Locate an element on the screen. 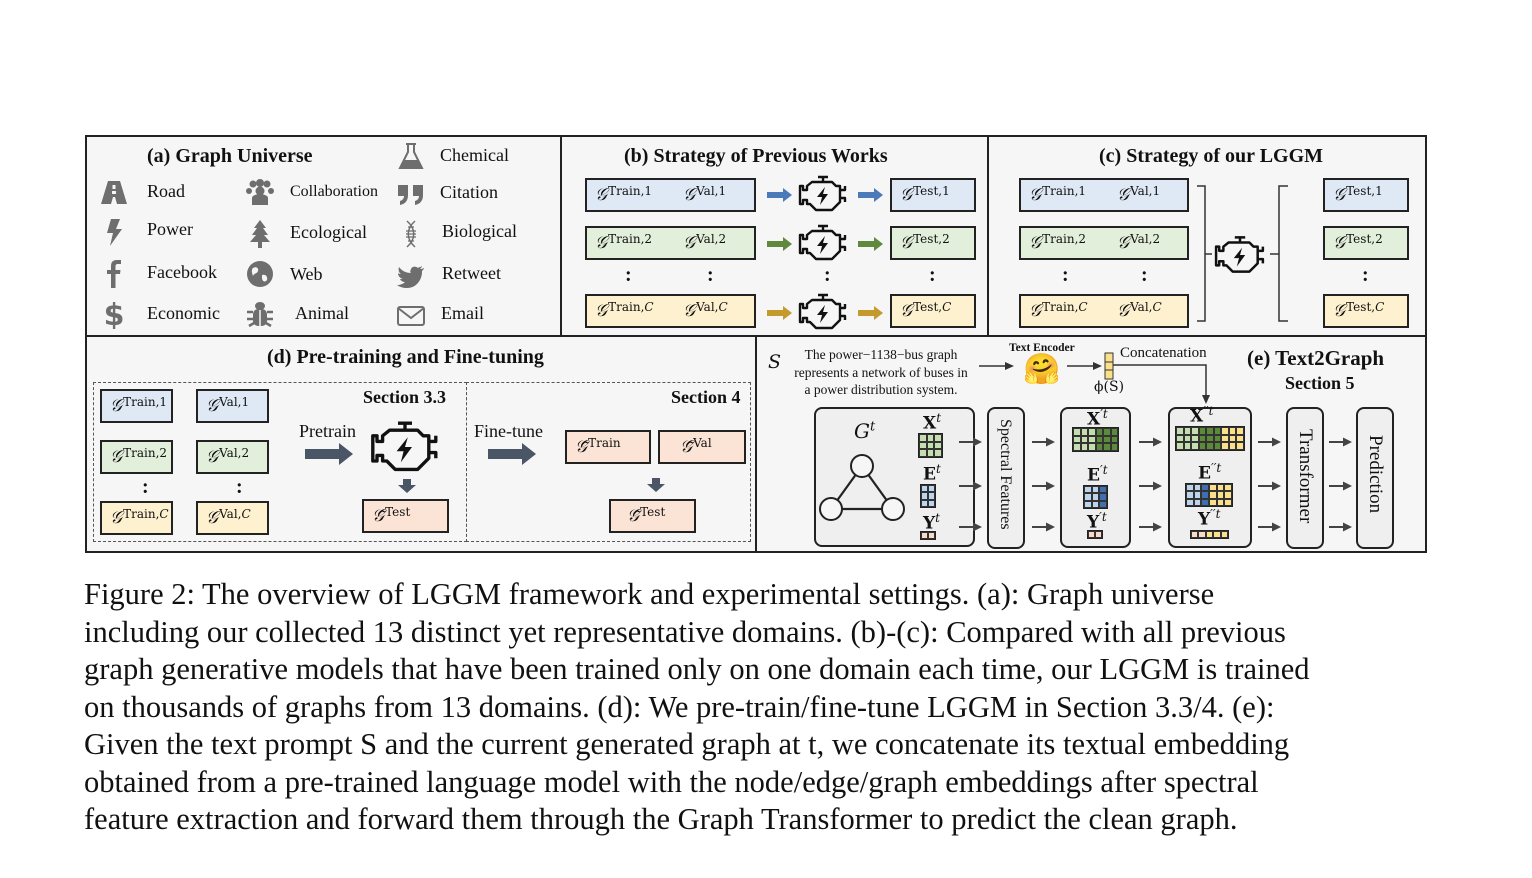 Image resolution: width=1532 pixels, height=878 pixels. facebook-icon is located at coordinates (114, 274).